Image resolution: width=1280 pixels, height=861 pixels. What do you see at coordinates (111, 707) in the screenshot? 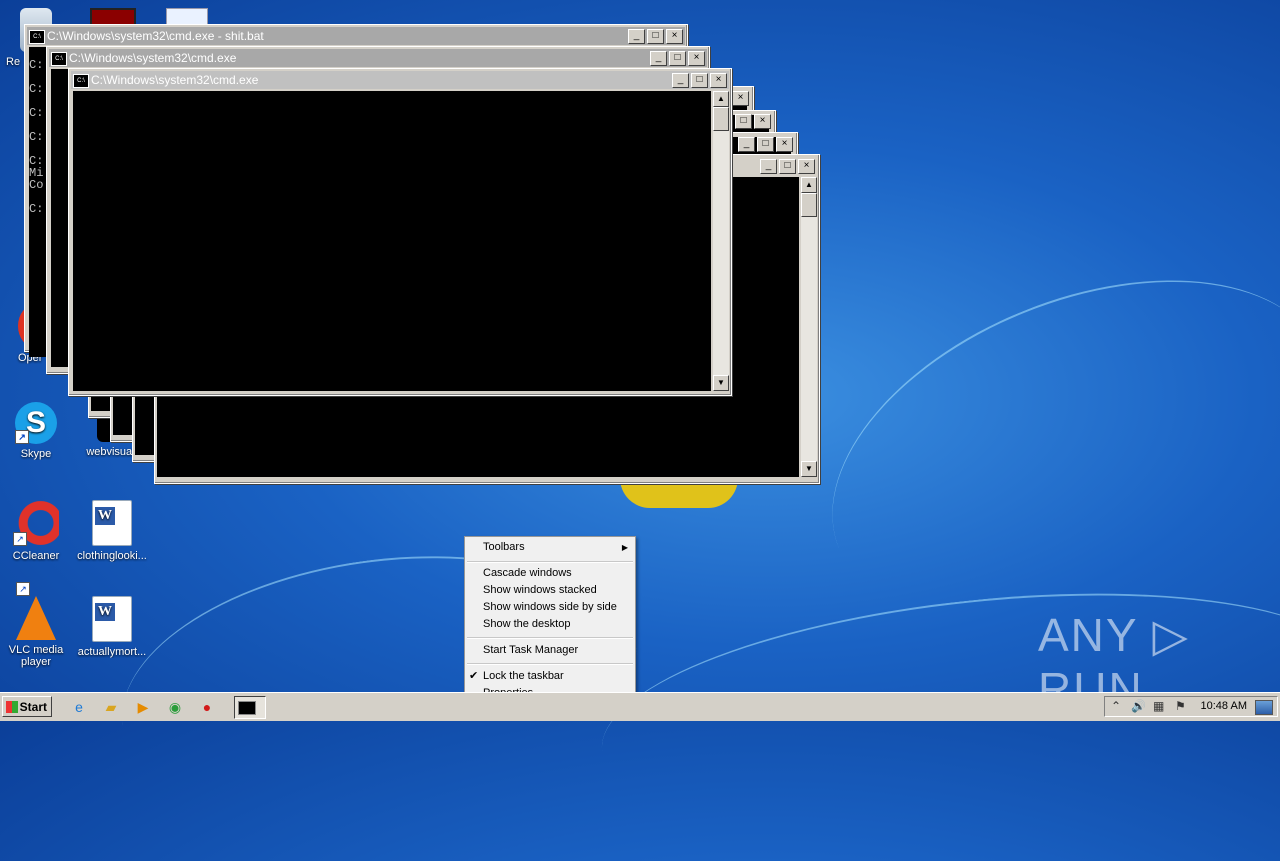
I see `explorer-folder-icon: ▰` at bounding box center [111, 707].